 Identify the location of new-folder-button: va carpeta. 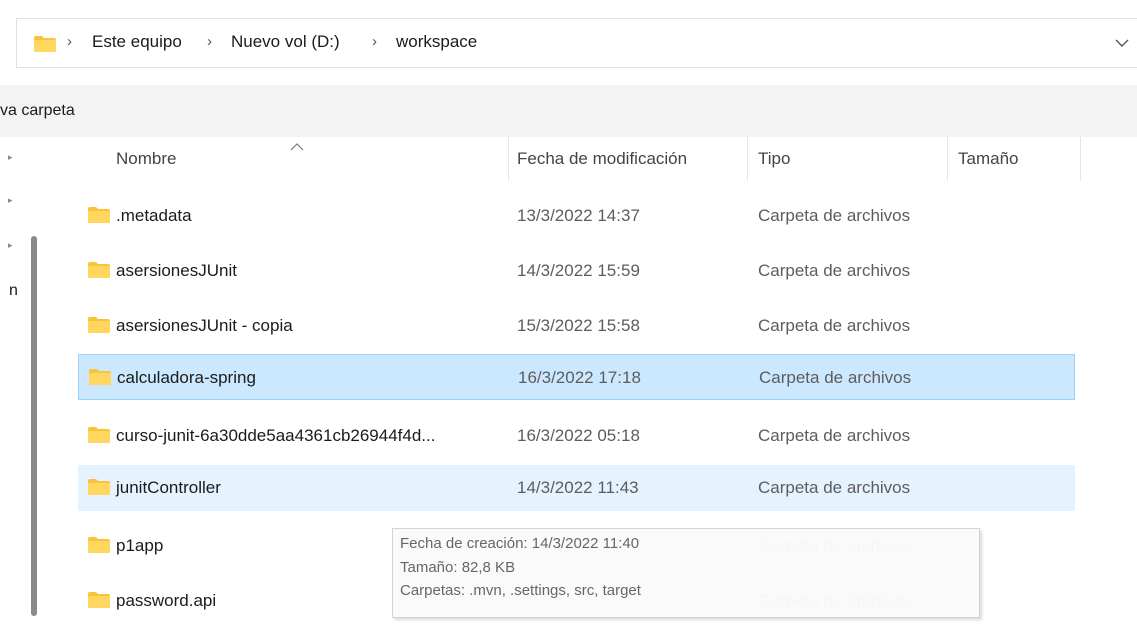
(37, 111).